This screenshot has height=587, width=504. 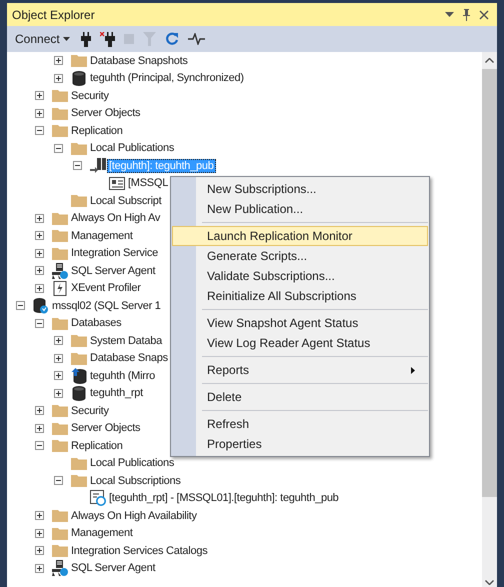 I want to click on close-icon, so click(x=484, y=15).